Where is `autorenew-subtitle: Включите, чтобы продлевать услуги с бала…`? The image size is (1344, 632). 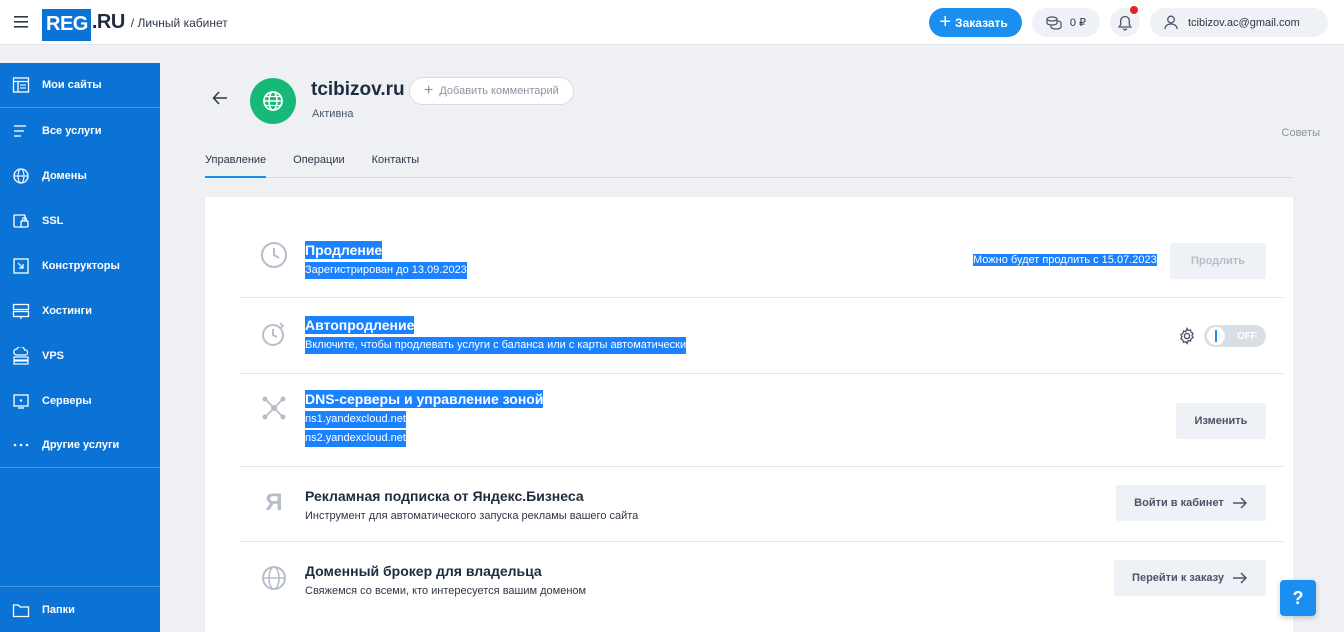 autorenew-subtitle: Включите, чтобы продлевать услуги с бала… is located at coordinates (496, 345).